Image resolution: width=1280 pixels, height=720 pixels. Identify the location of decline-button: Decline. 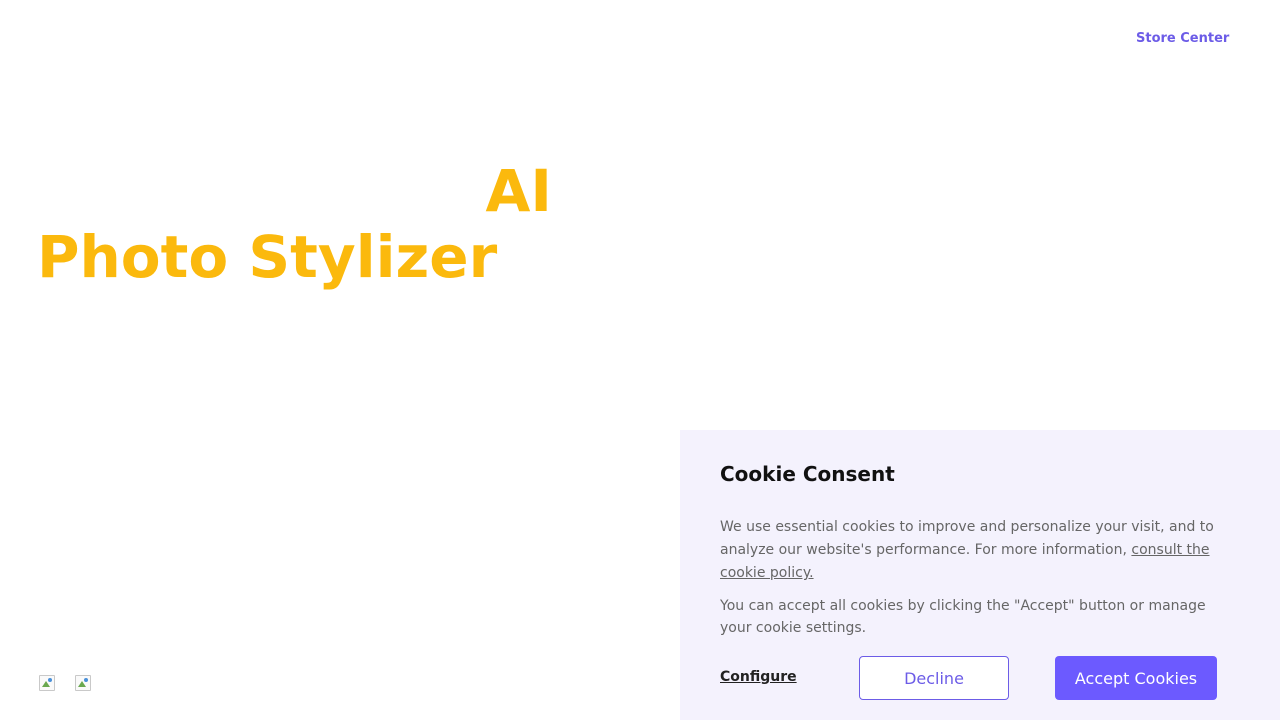
(934, 678).